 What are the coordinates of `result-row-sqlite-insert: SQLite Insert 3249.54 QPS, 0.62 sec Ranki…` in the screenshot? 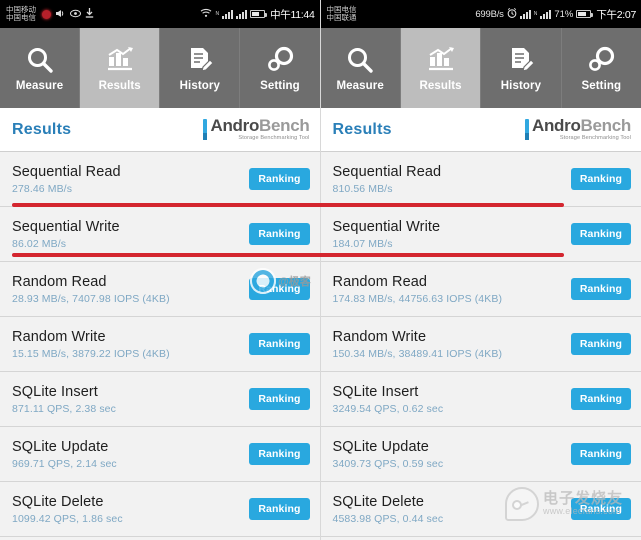 It's located at (480, 399).